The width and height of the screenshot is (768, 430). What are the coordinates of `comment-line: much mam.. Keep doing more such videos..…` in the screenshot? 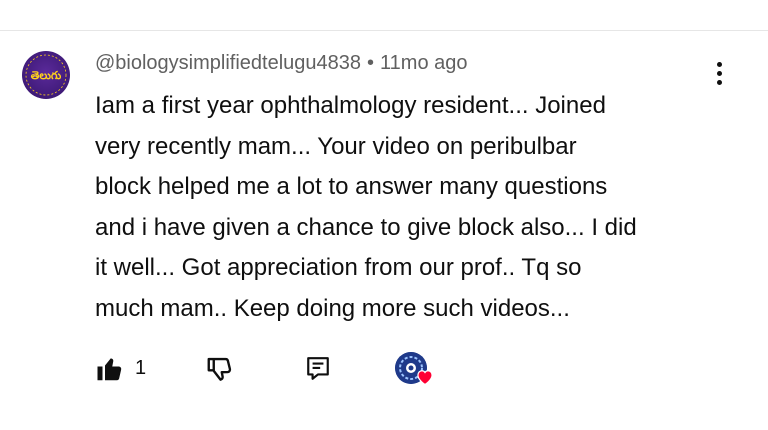 It's located at (332, 308).